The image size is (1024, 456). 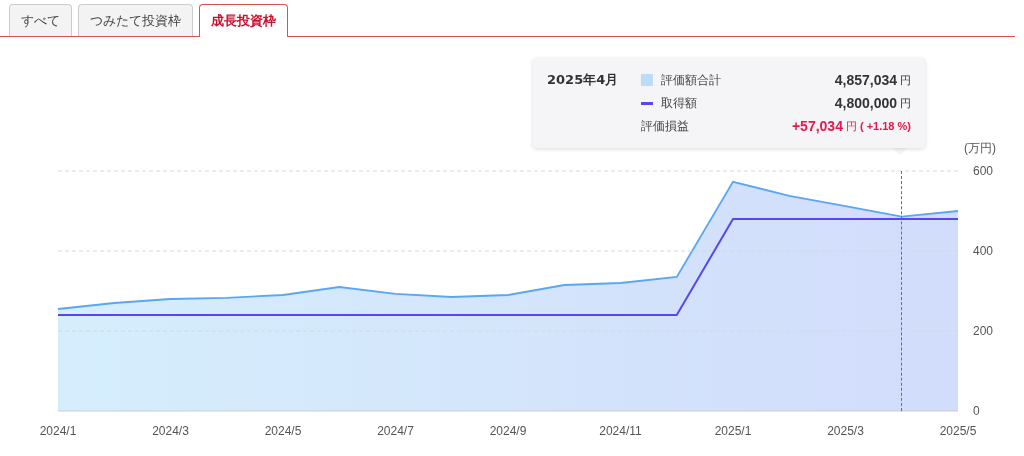 What do you see at coordinates (283, 431) in the screenshot?
I see `axis-label: 2024/5` at bounding box center [283, 431].